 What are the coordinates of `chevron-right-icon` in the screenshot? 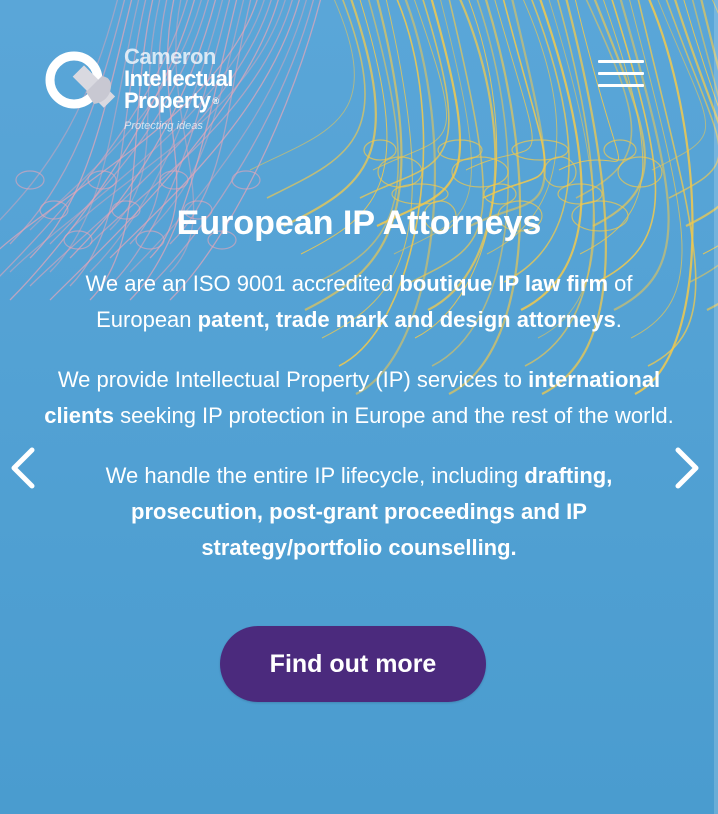 It's located at (686, 468).